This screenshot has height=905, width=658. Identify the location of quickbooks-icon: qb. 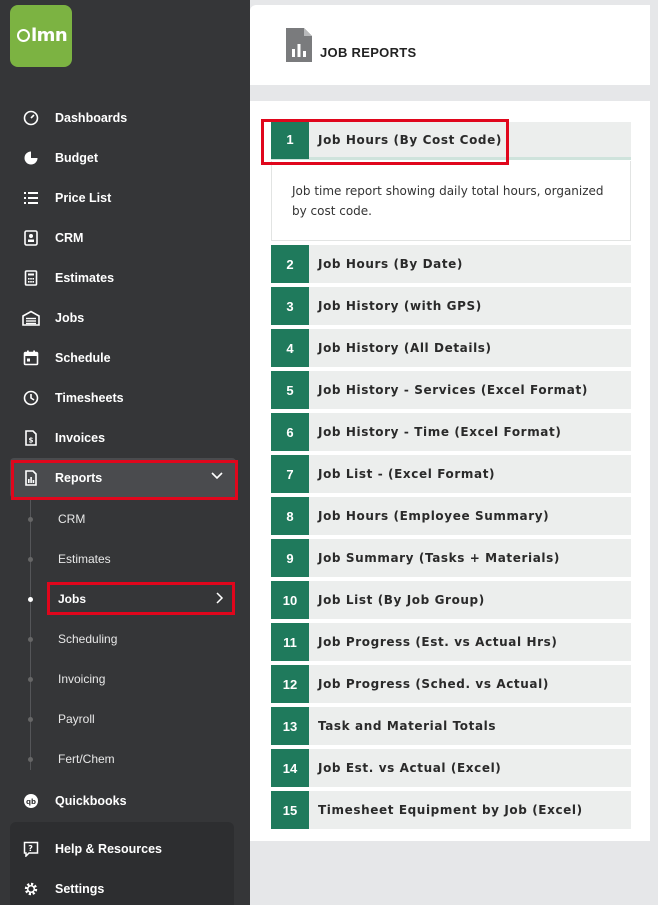
(31, 801).